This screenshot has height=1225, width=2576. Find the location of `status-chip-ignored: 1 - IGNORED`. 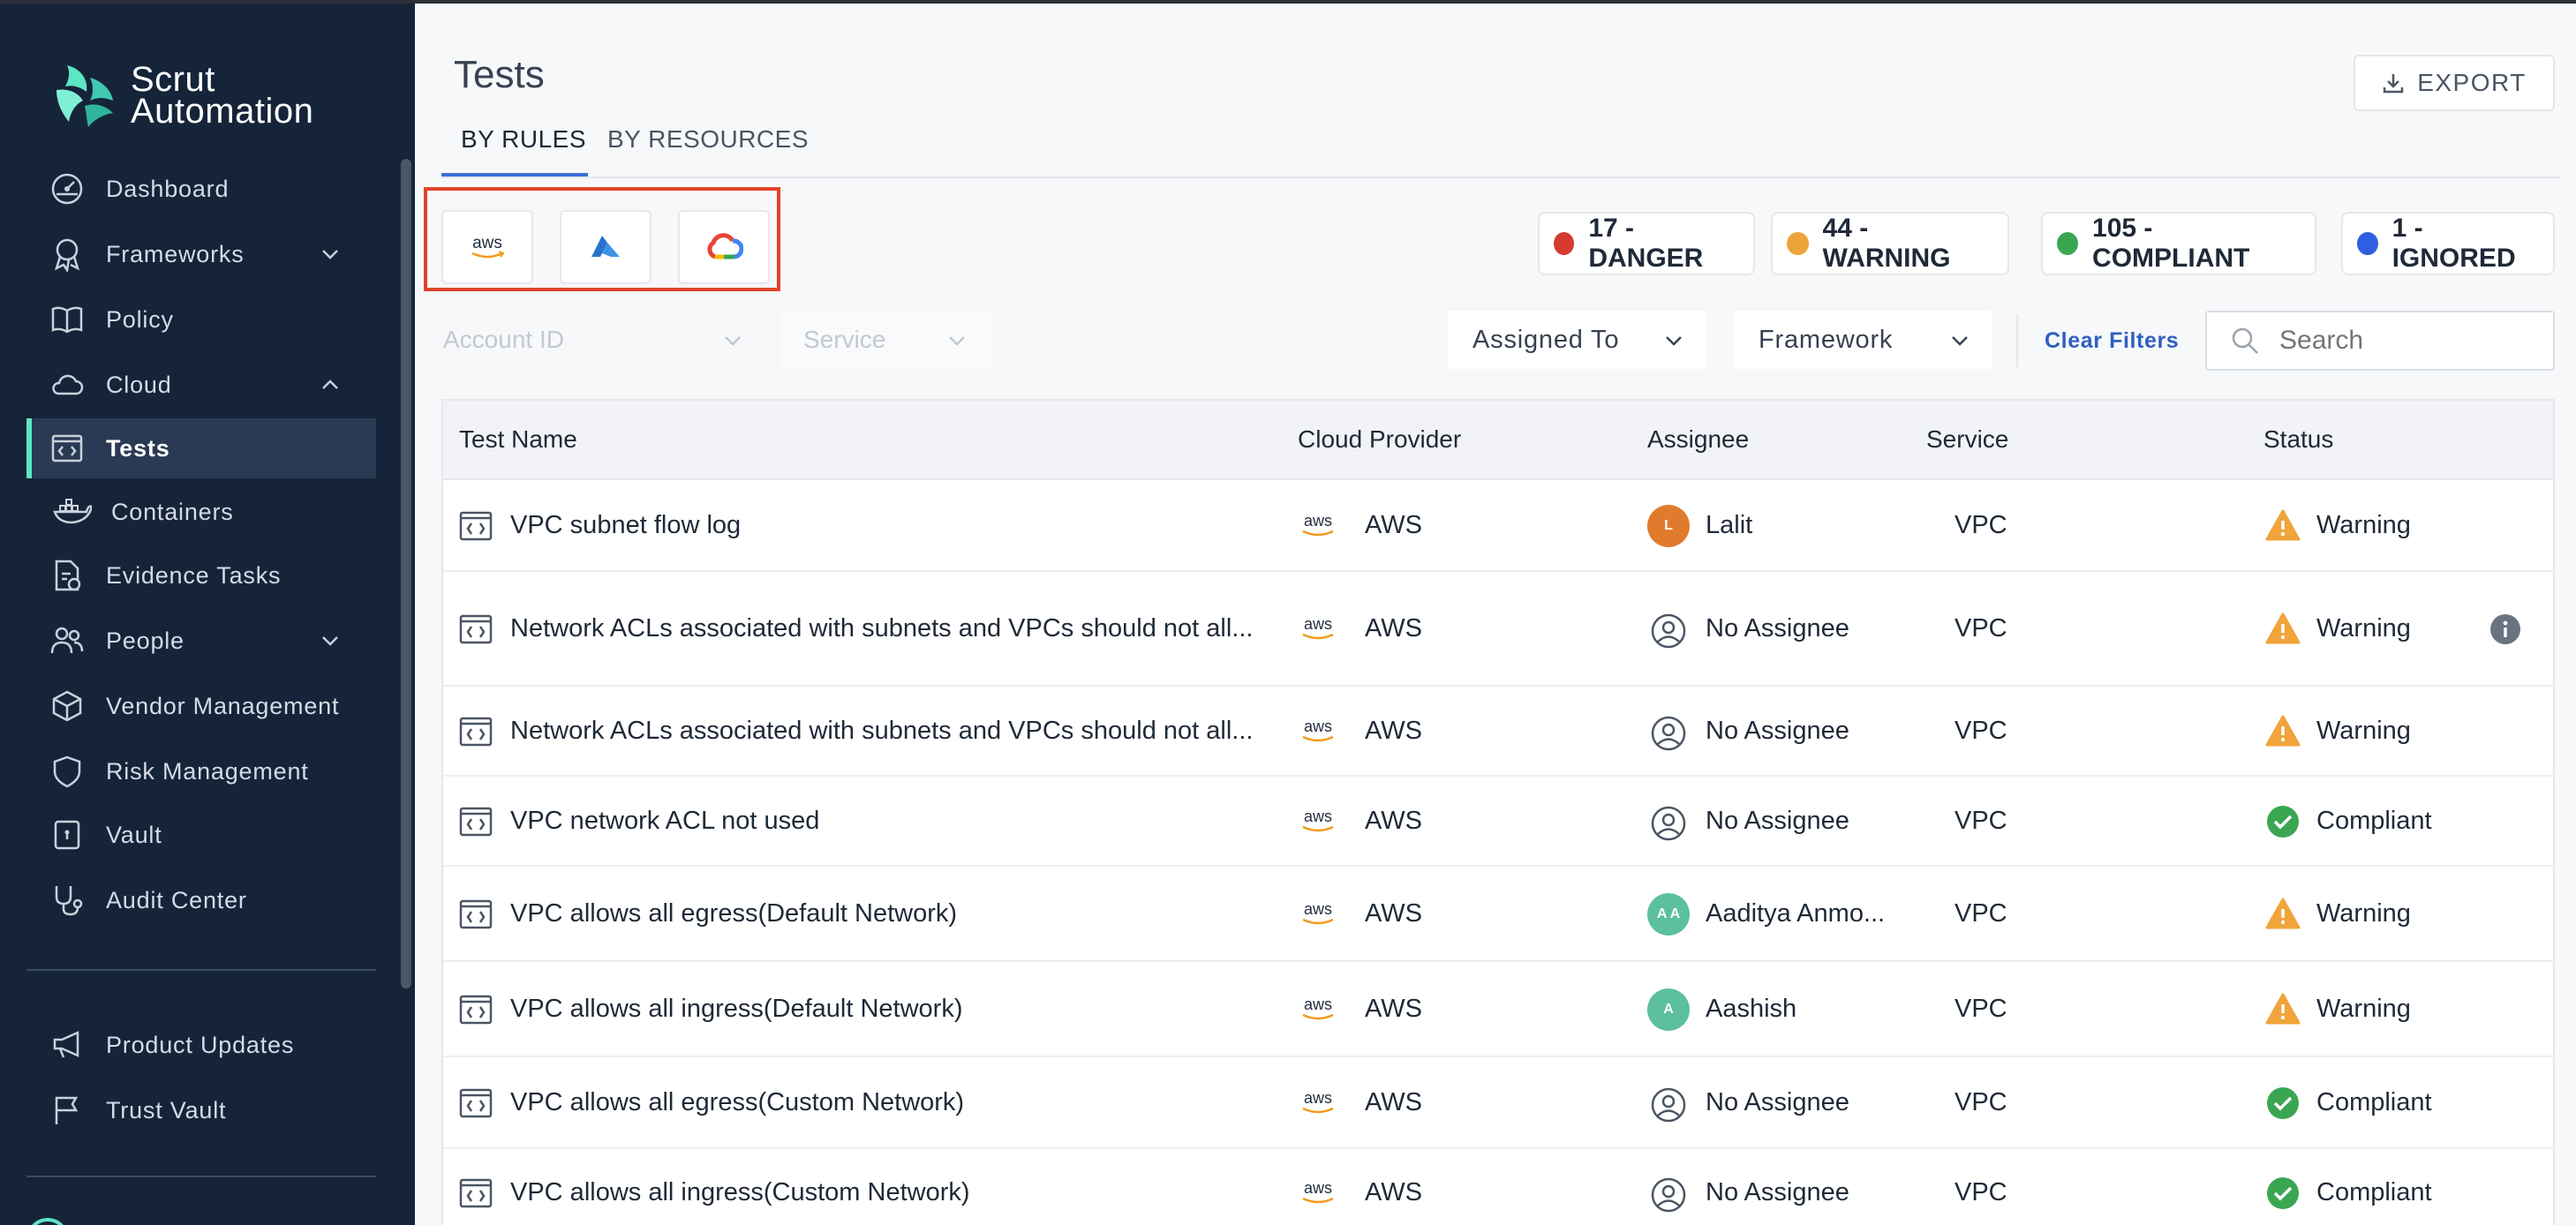

status-chip-ignored: 1 - IGNORED is located at coordinates (2448, 243).